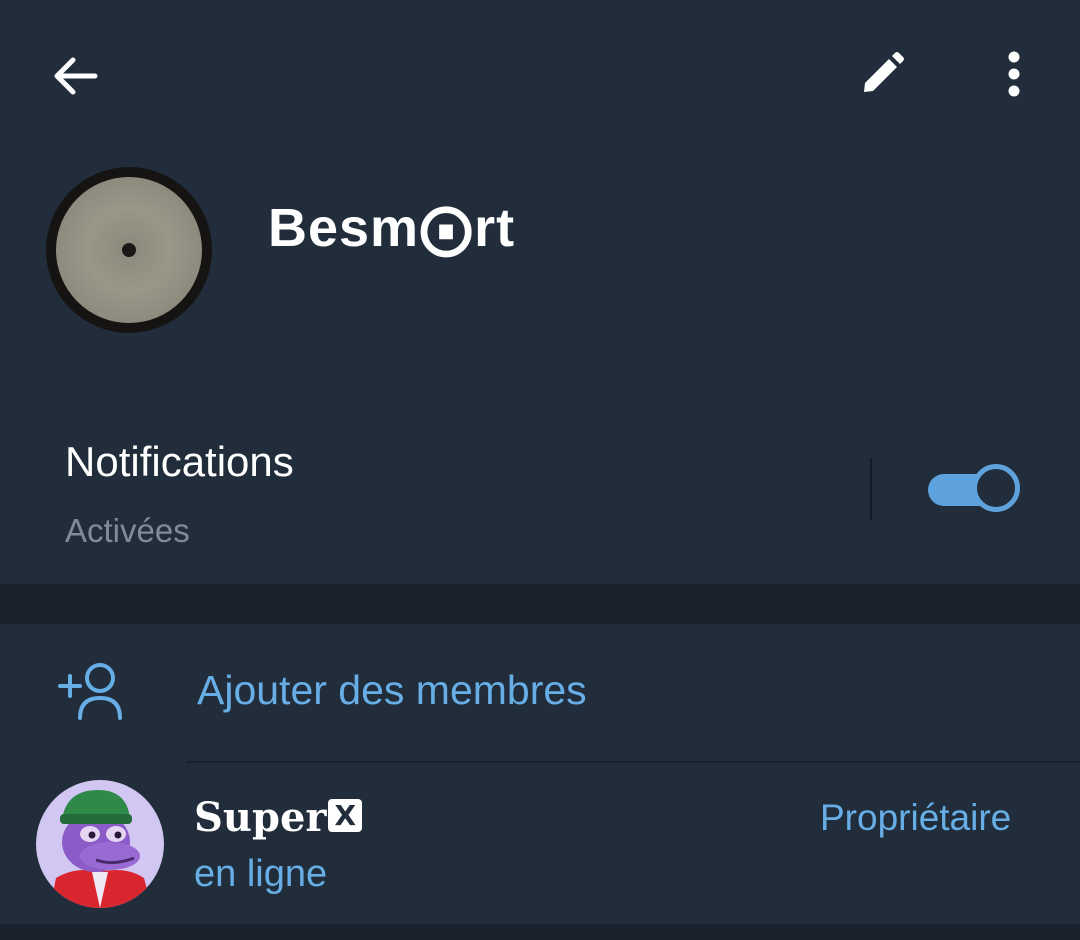 This screenshot has width=1080, height=940. I want to click on notifications-status: Activées, so click(127, 530).